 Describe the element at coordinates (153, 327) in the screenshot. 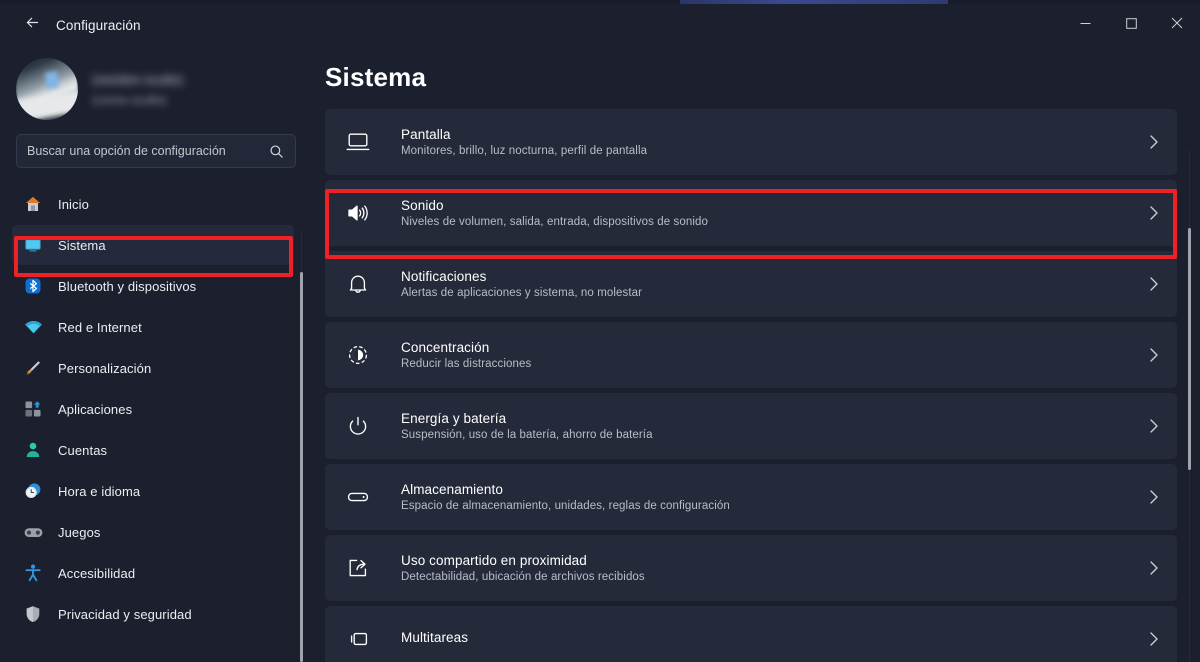

I see `sidebar-item-red-internet: Red e Internet` at that location.